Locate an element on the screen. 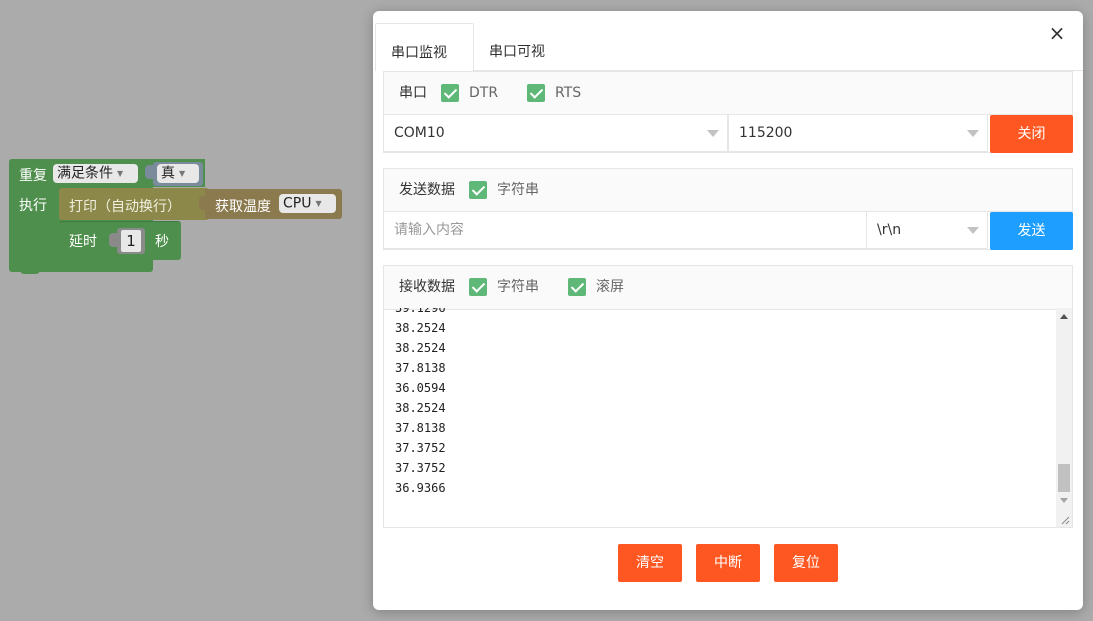 Image resolution: width=1093 pixels, height=621 pixels. line-ending-select: \r\n is located at coordinates (927, 230).